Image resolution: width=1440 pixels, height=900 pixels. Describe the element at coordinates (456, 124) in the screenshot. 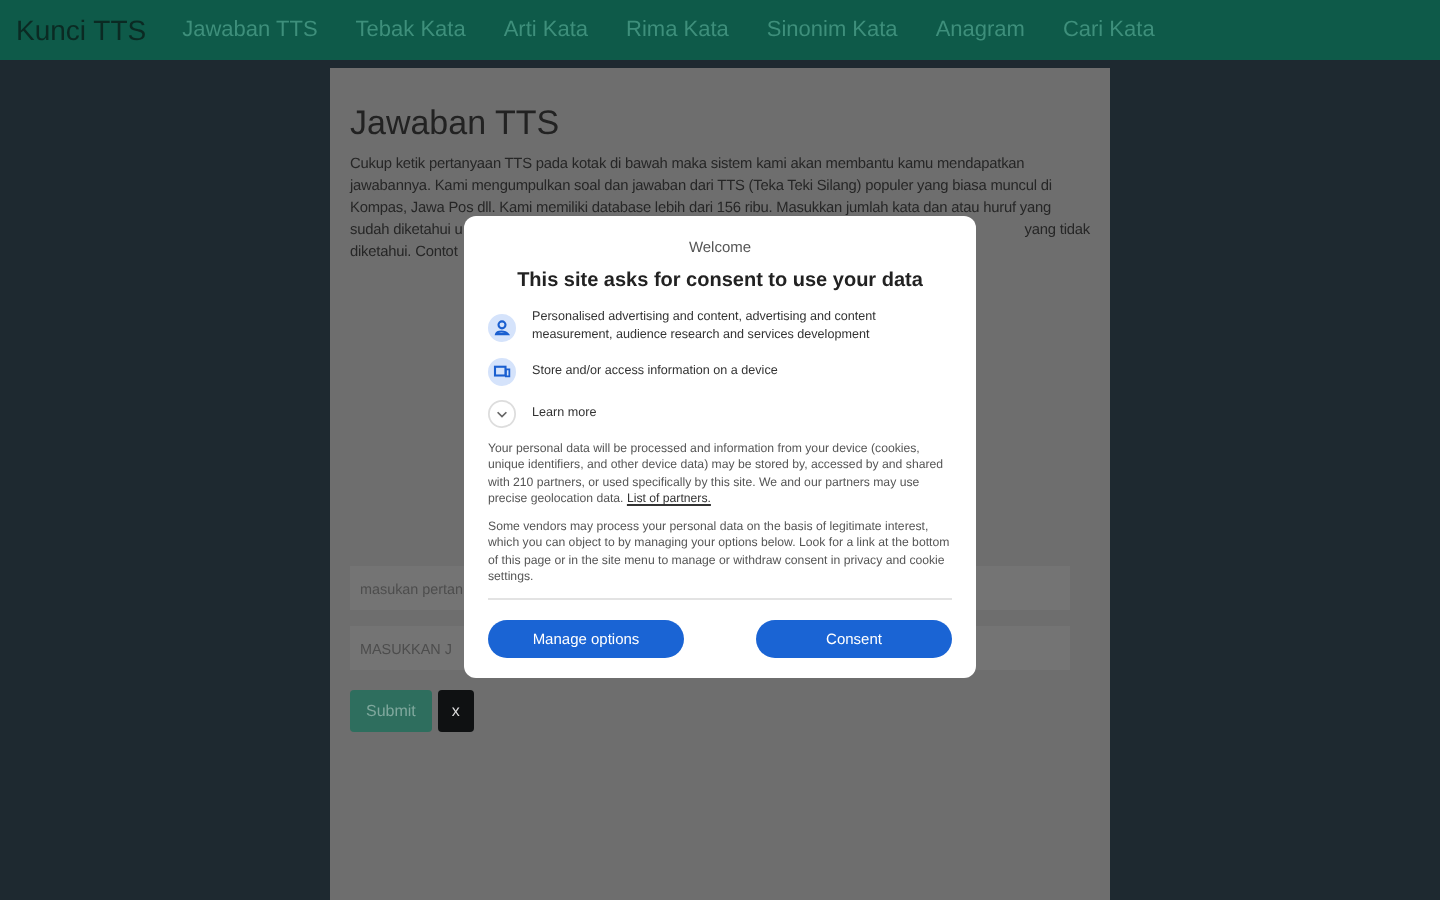

I see `page-title: Jawaban TTS` at that location.